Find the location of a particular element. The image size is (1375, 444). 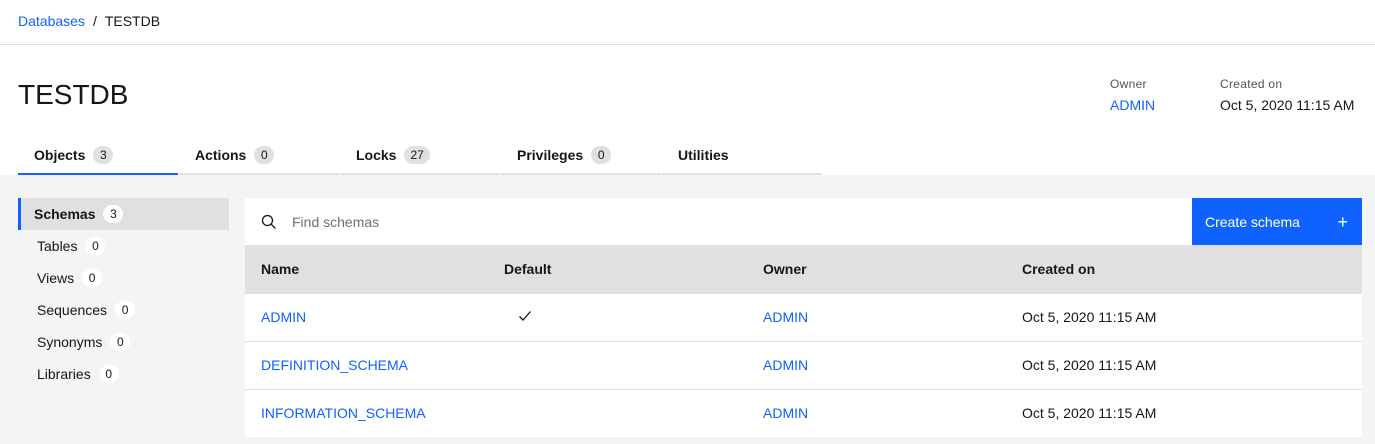

tab-locks: Locks 27 is located at coordinates (420, 155).